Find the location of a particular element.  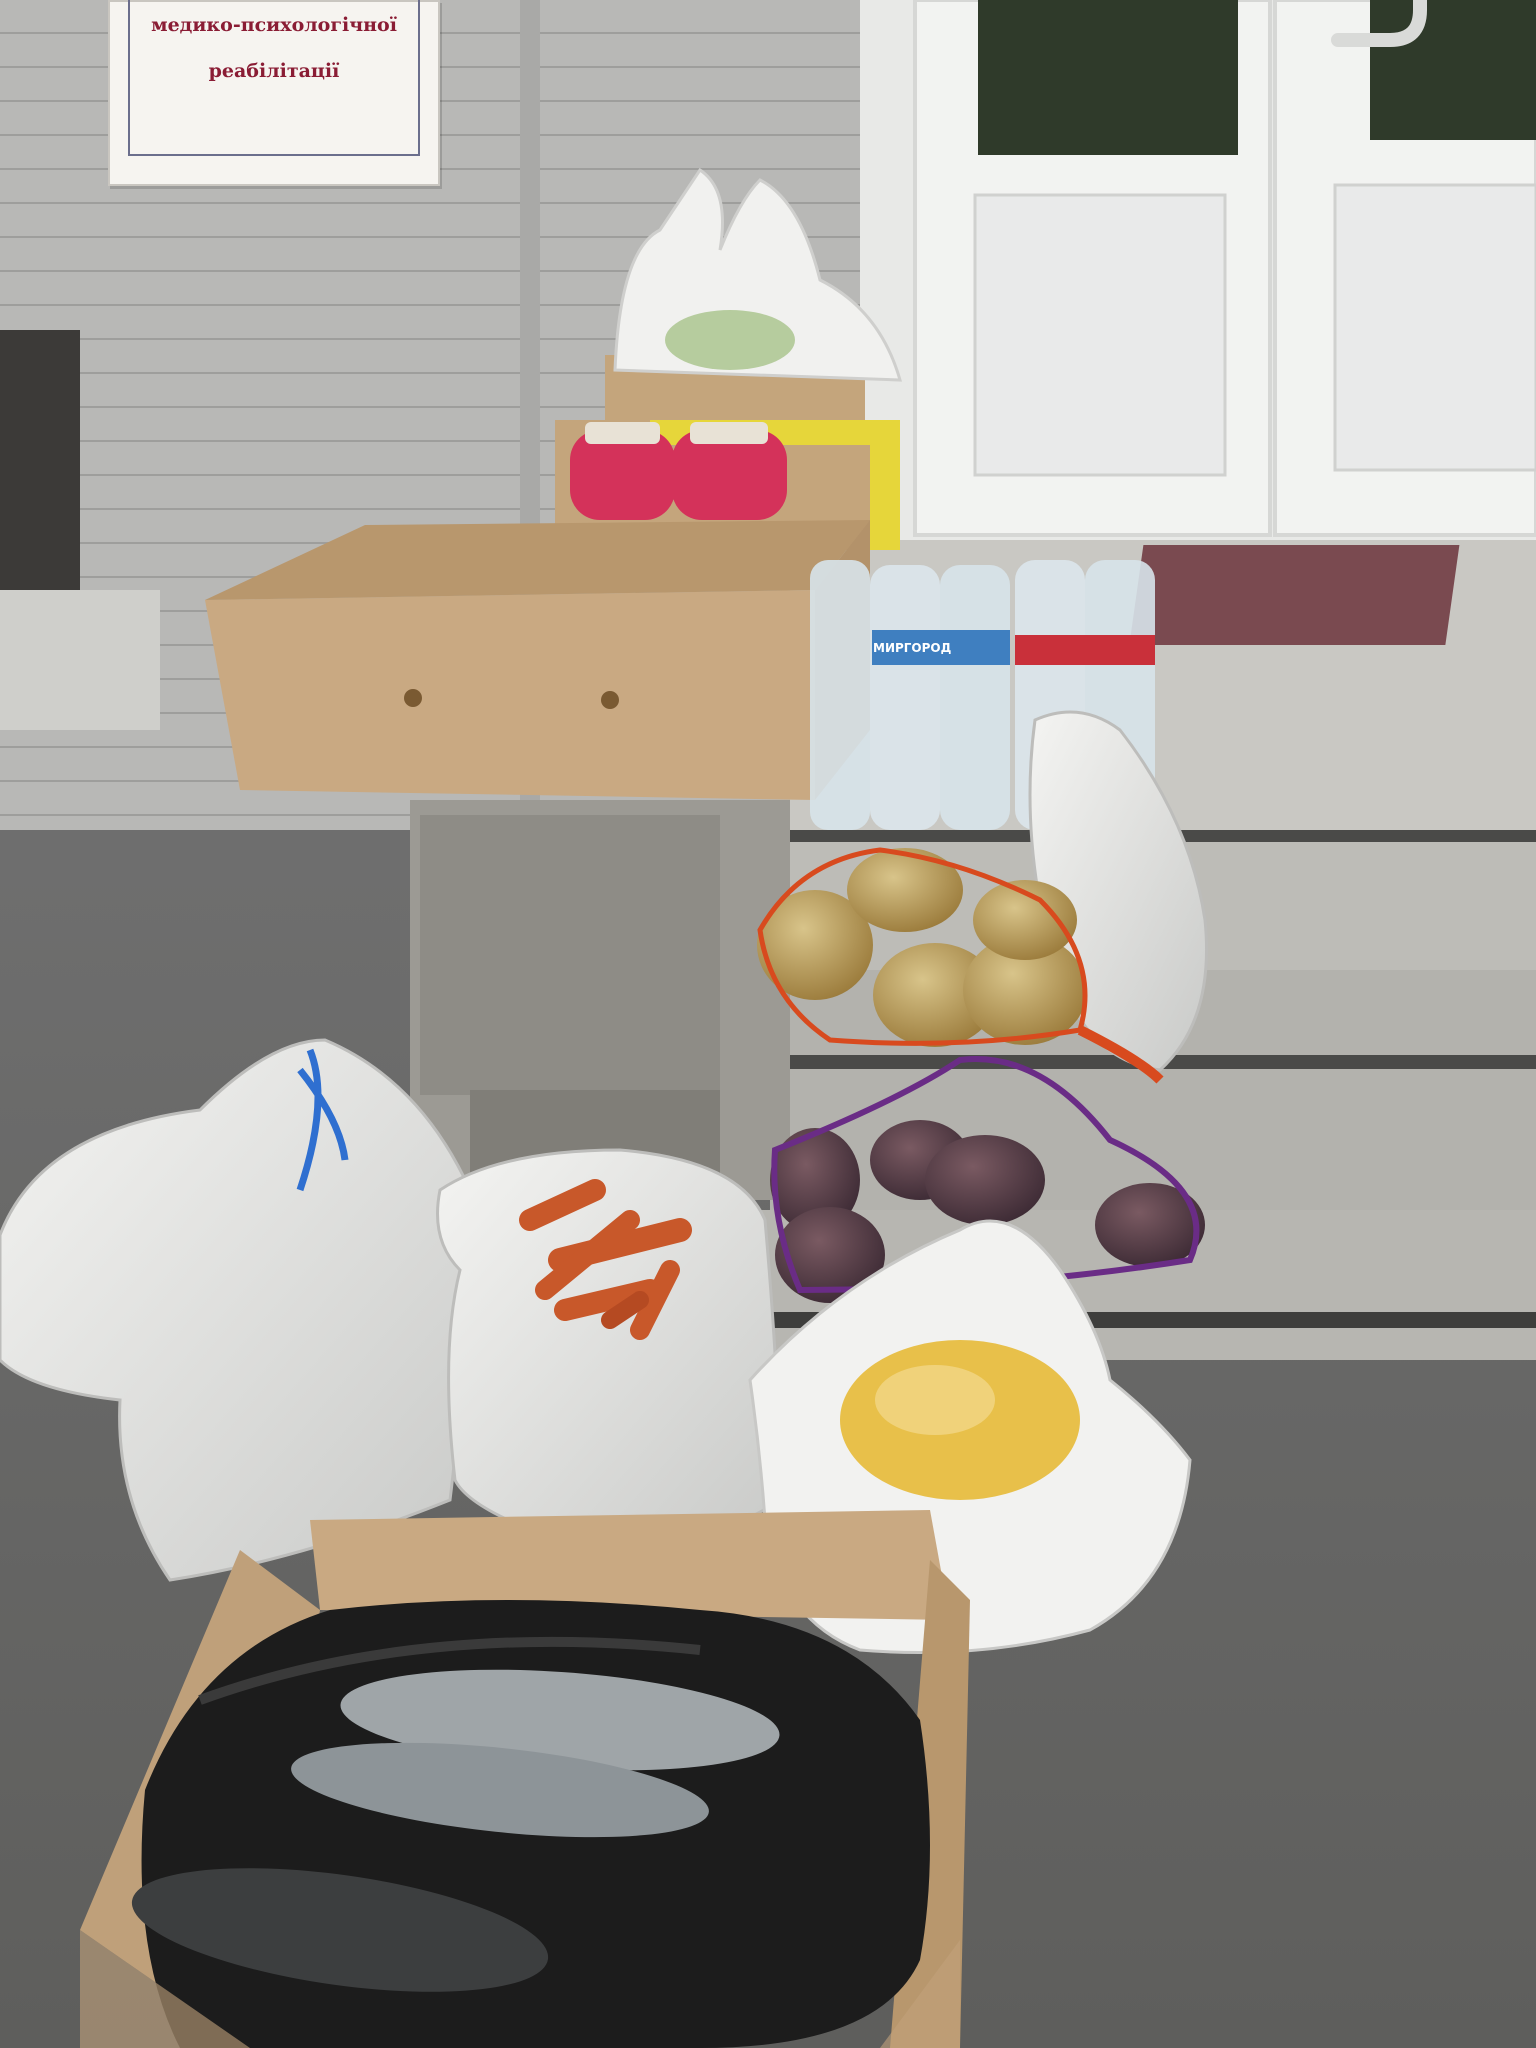

yellow-tape-side is located at coordinates (885, 485).